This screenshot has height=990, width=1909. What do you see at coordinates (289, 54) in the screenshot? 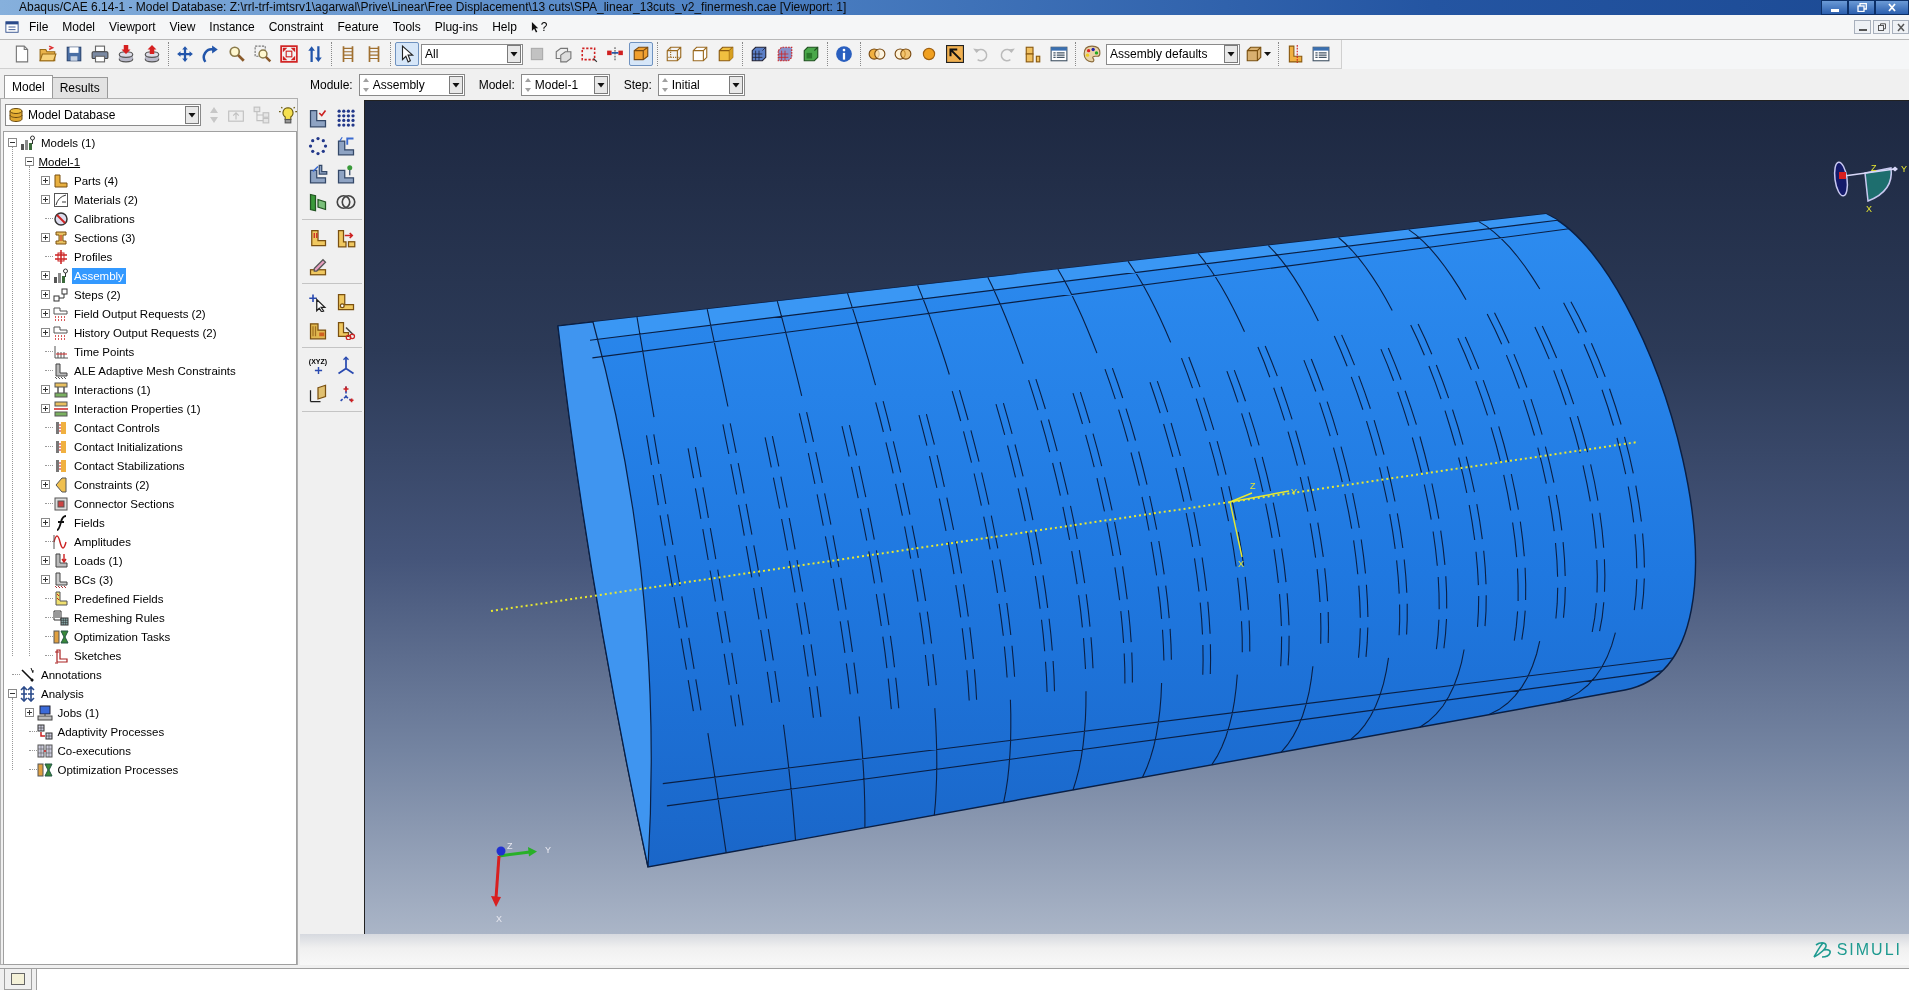
I see `fit-view-icon` at bounding box center [289, 54].